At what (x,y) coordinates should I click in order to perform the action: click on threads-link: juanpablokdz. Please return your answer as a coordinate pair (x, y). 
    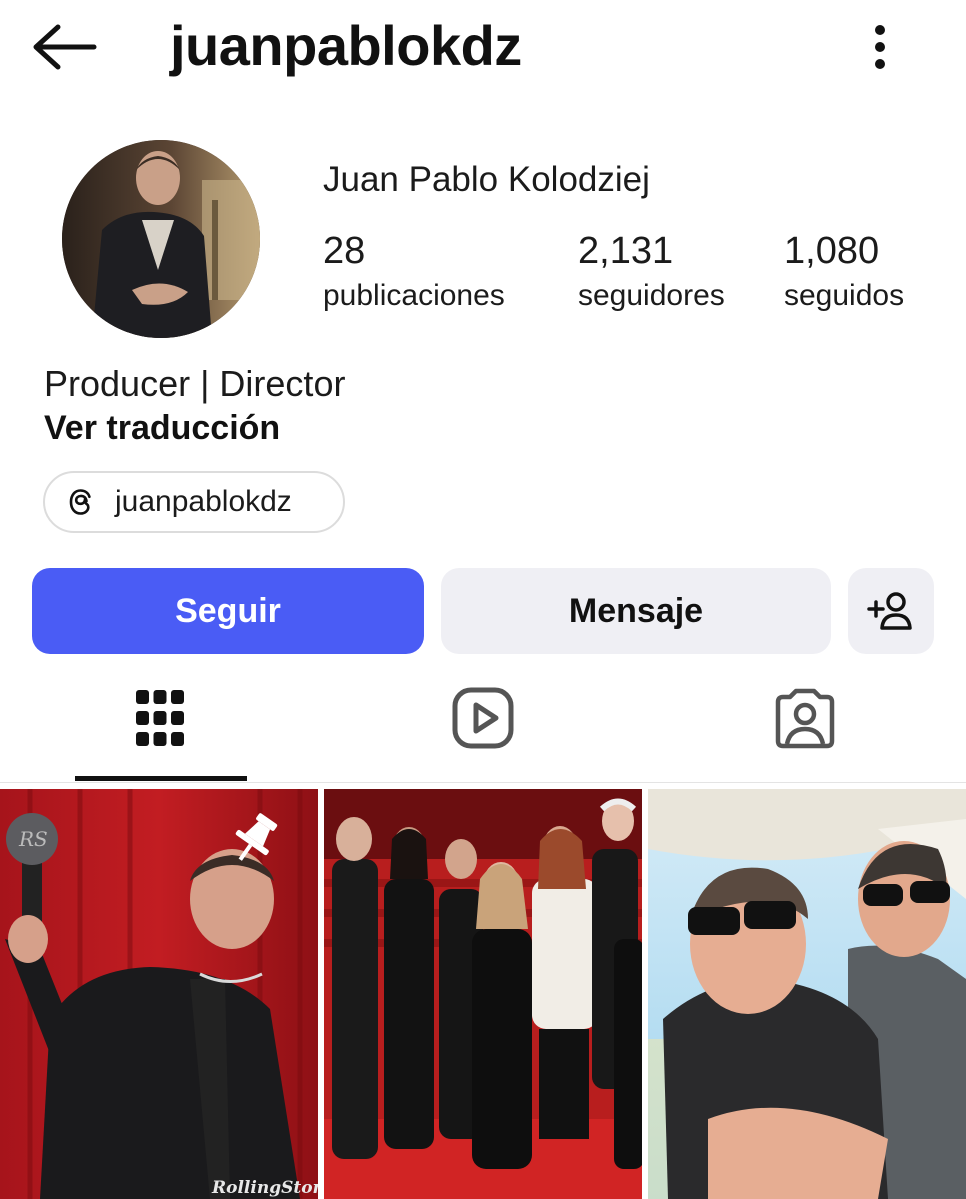
    Looking at the image, I should click on (194, 502).